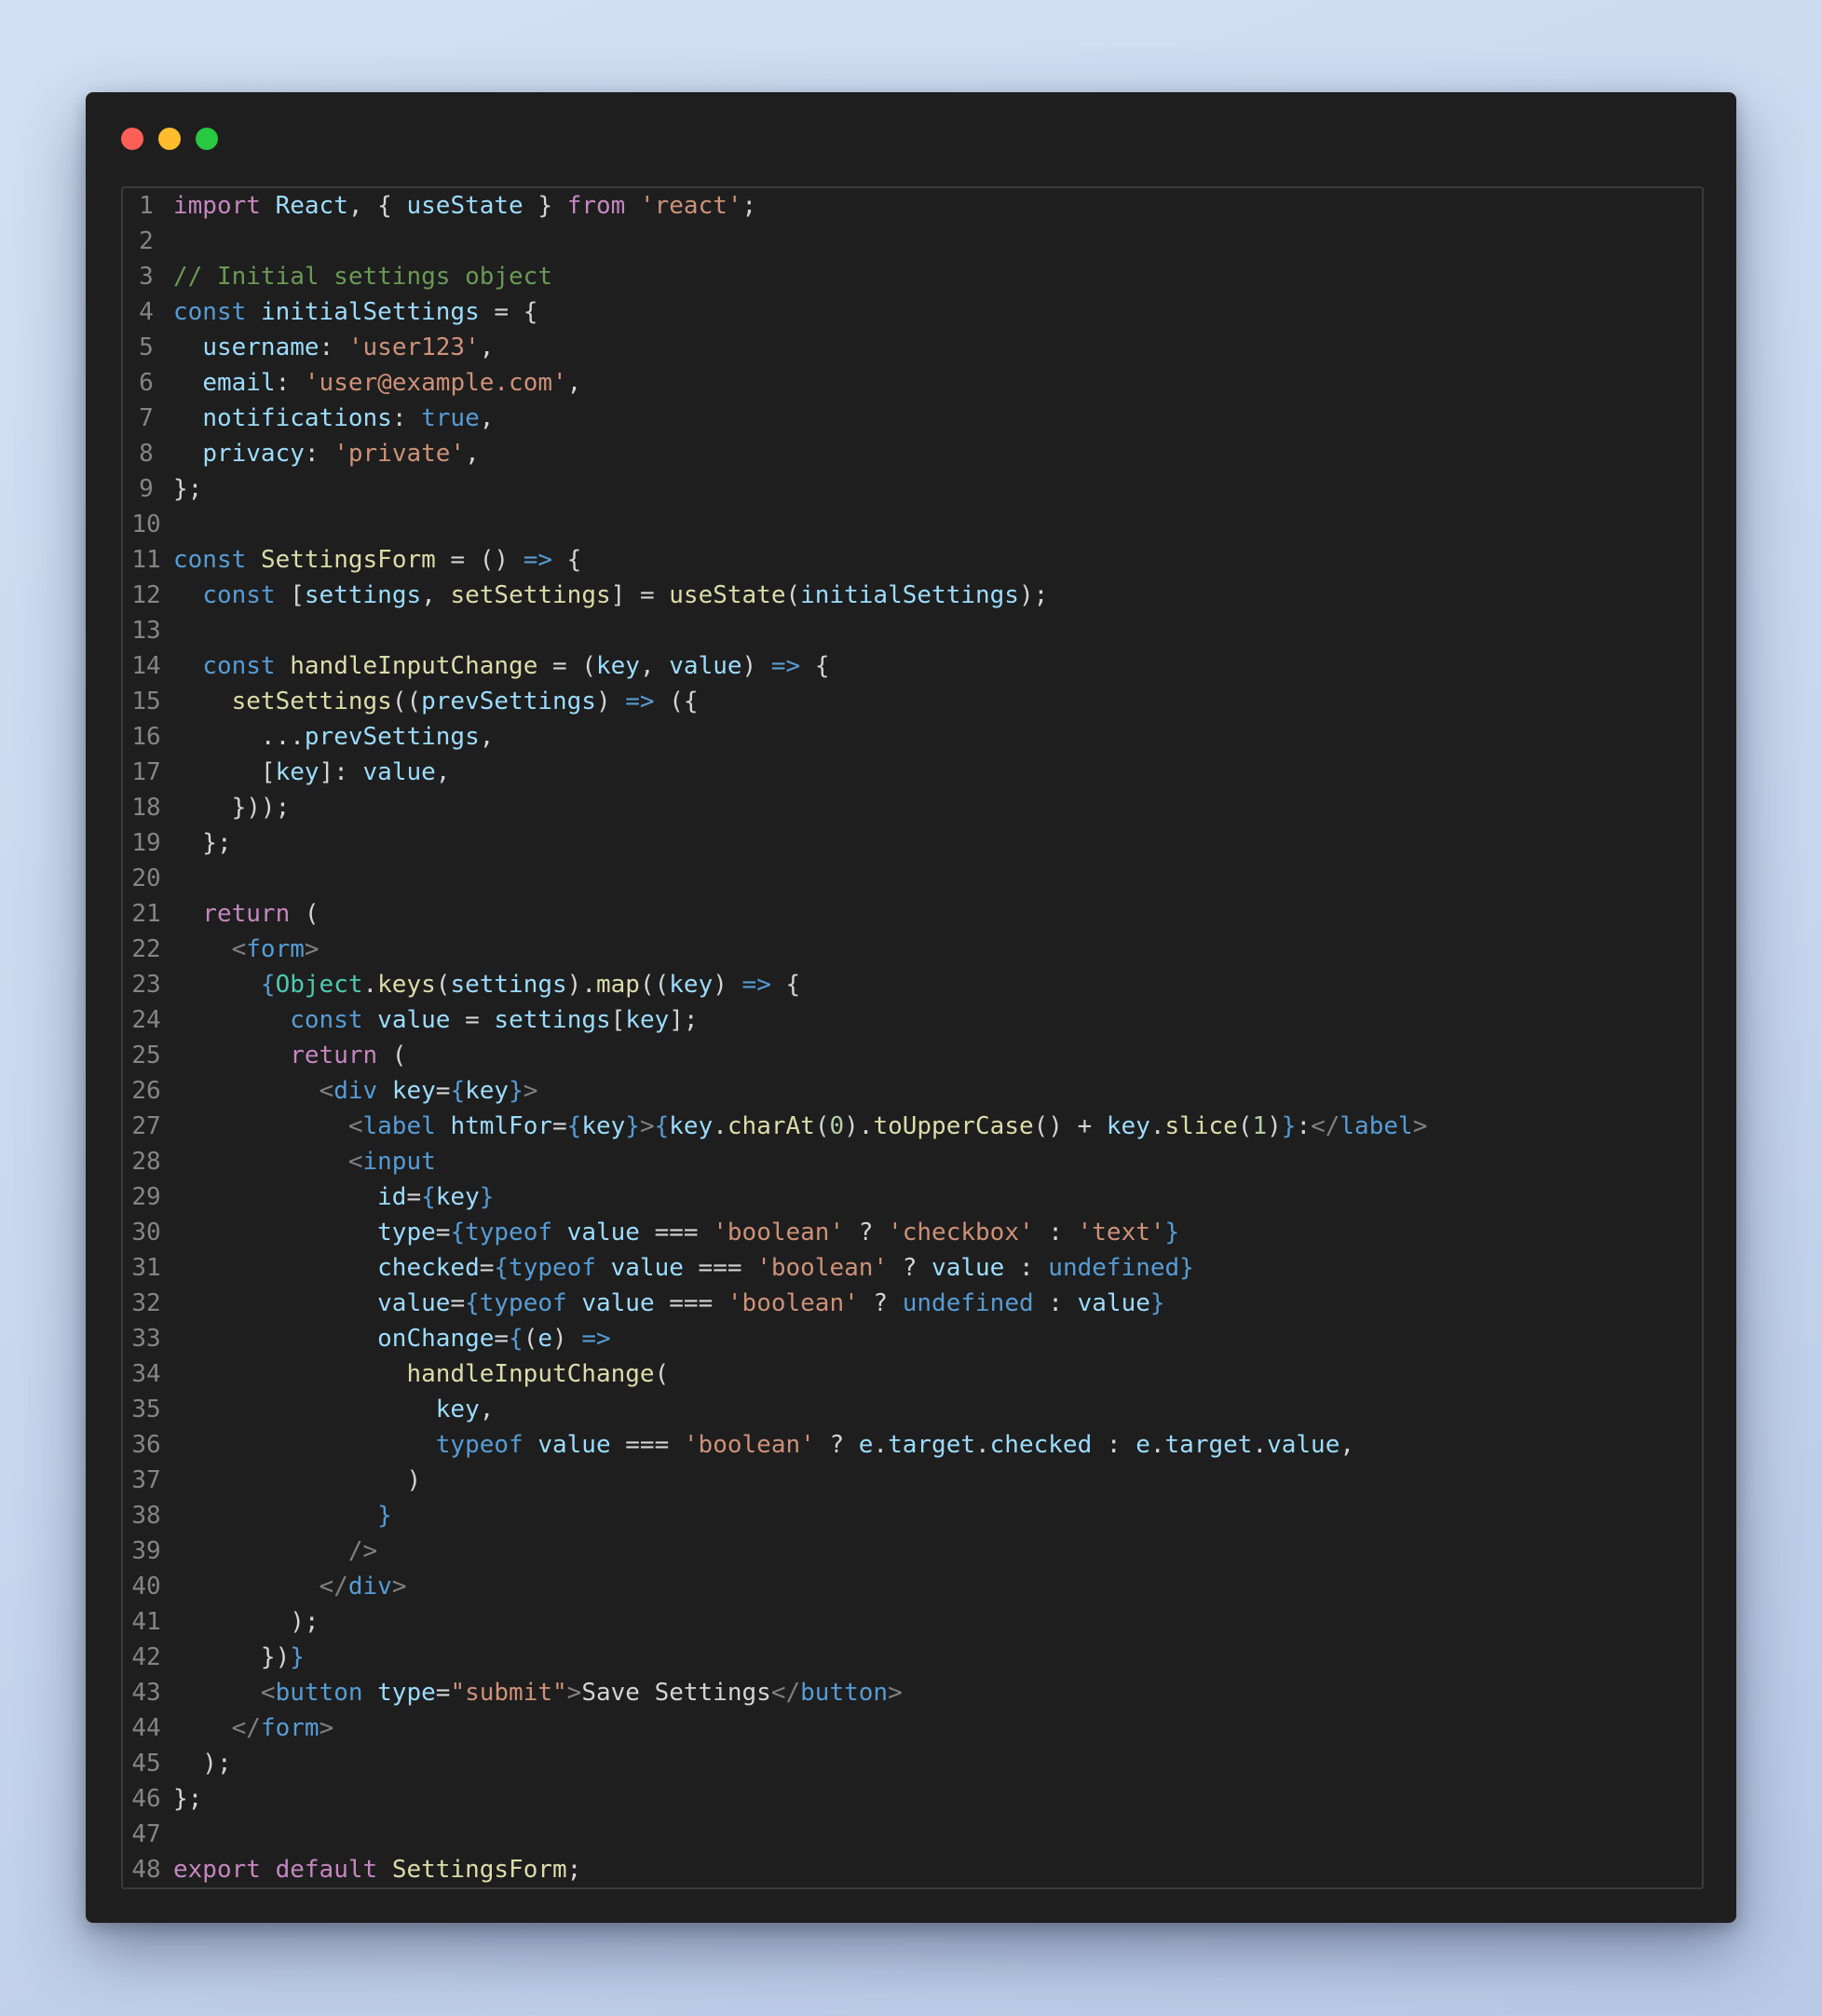  Describe the element at coordinates (822, 1126) in the screenshot. I see `code-token: (` at that location.